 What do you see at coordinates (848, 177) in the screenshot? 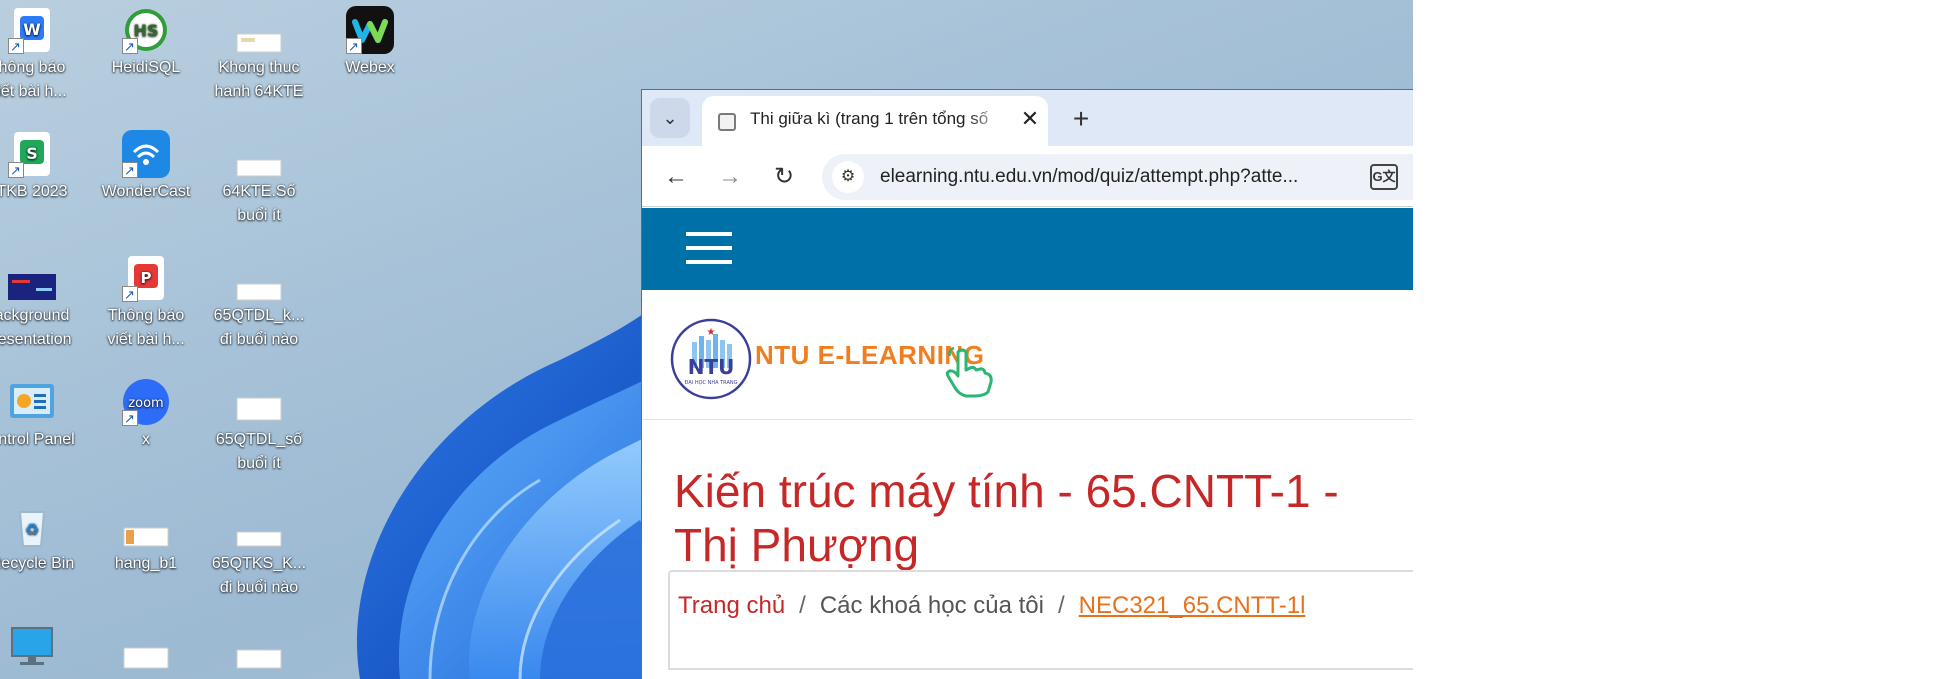
I see `site-settings-icon: ⚙` at bounding box center [848, 177].